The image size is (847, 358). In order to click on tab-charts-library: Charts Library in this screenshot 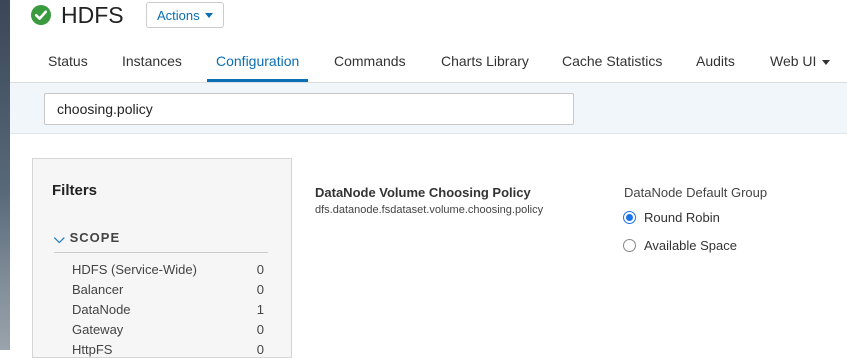, I will do `click(485, 60)`.